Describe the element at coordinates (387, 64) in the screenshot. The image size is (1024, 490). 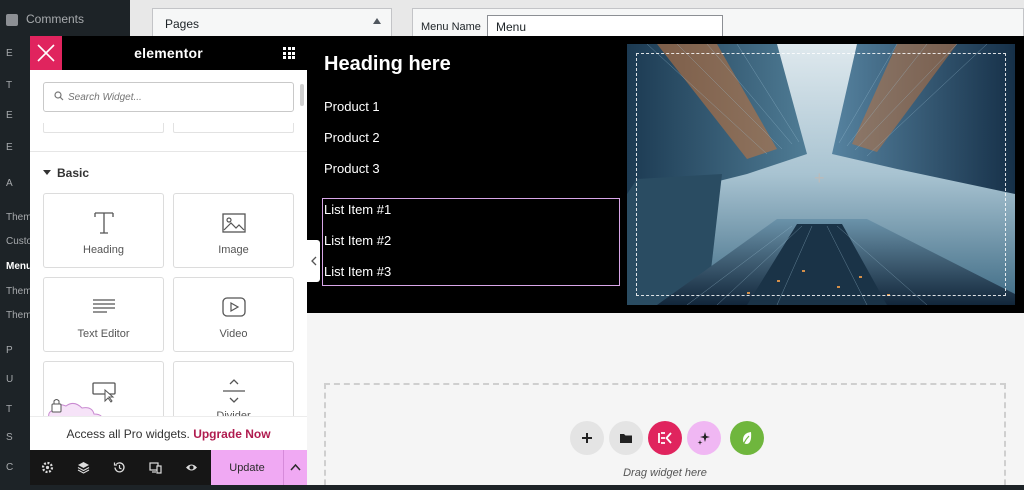
I see `page-heading: Heading here` at that location.